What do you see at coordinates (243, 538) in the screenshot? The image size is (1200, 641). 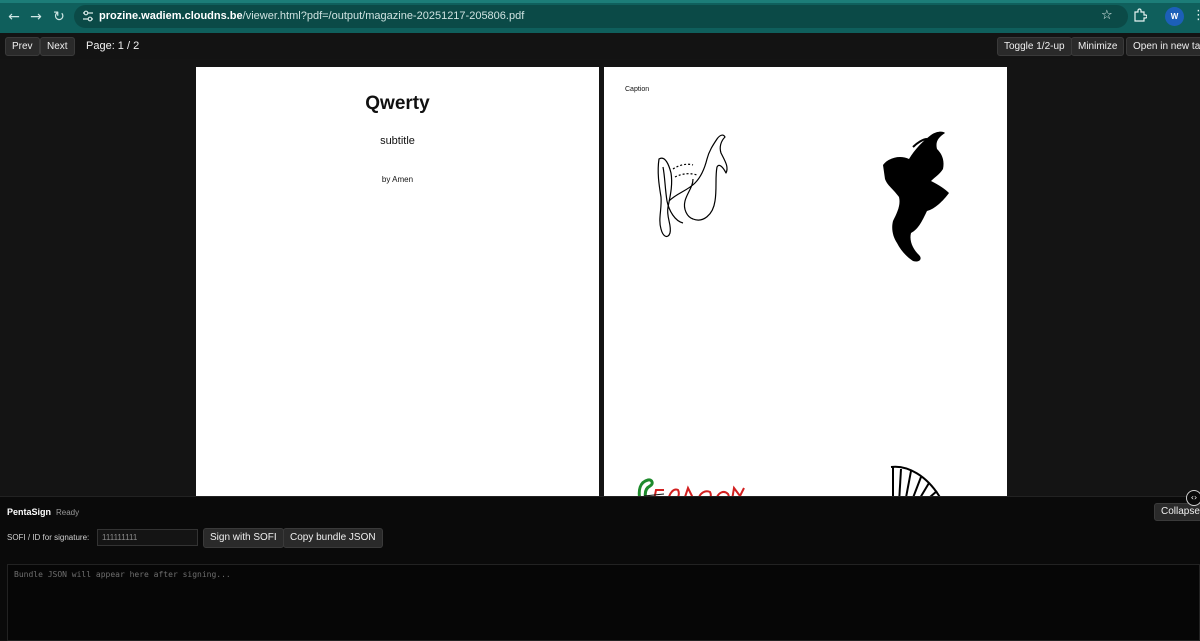 I see `sign-with-sofi-button: Sign with SOFI` at bounding box center [243, 538].